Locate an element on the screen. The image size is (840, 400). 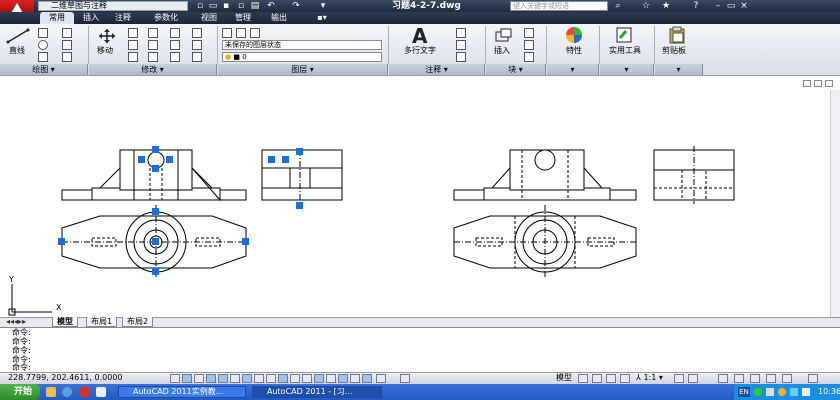
clipboard-panel-footer: ▾ is located at coordinates (679, 69).